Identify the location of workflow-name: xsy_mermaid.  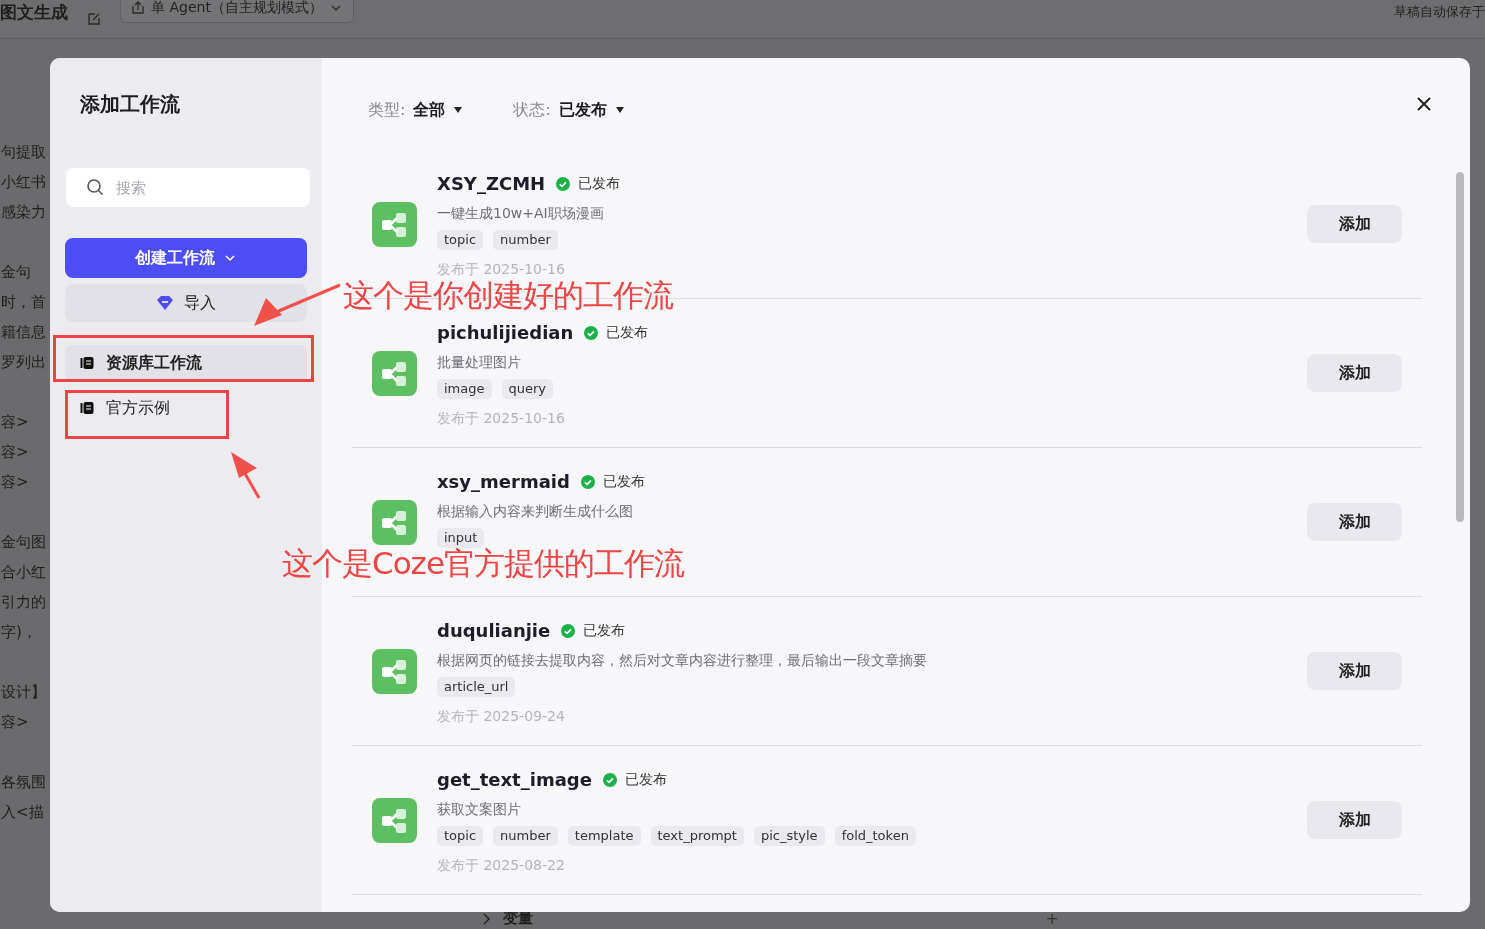
(503, 481).